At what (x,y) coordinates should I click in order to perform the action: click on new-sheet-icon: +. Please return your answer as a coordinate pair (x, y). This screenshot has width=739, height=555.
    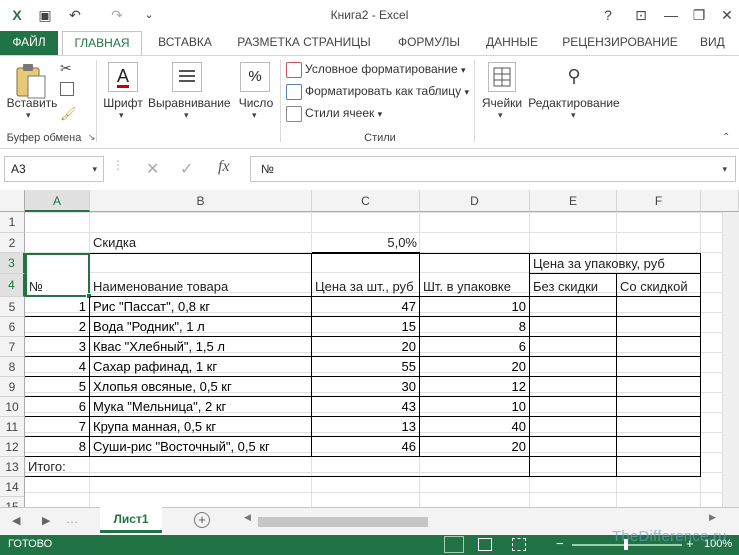
    Looking at the image, I should click on (202, 520).